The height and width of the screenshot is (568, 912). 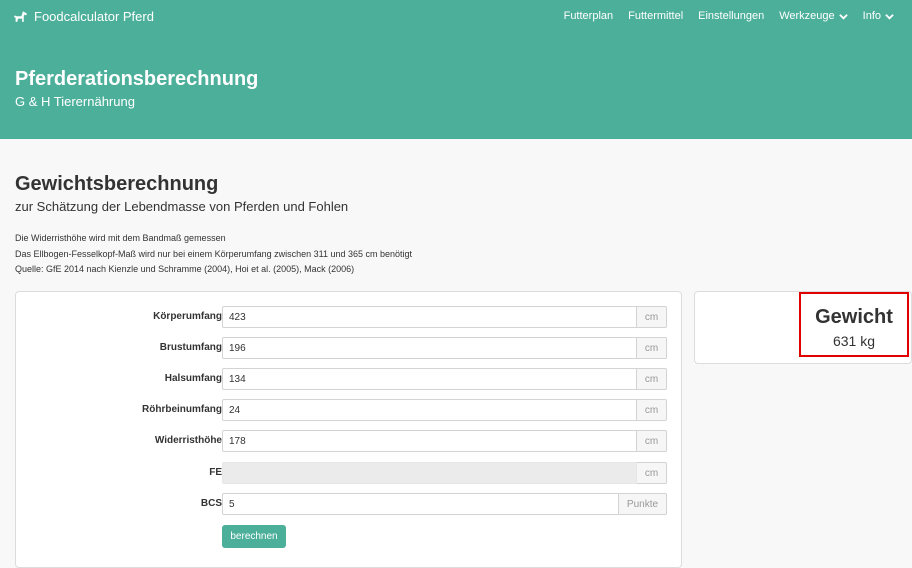 What do you see at coordinates (652, 410) in the screenshot?
I see `unit-roehrbeinumfang: cm` at bounding box center [652, 410].